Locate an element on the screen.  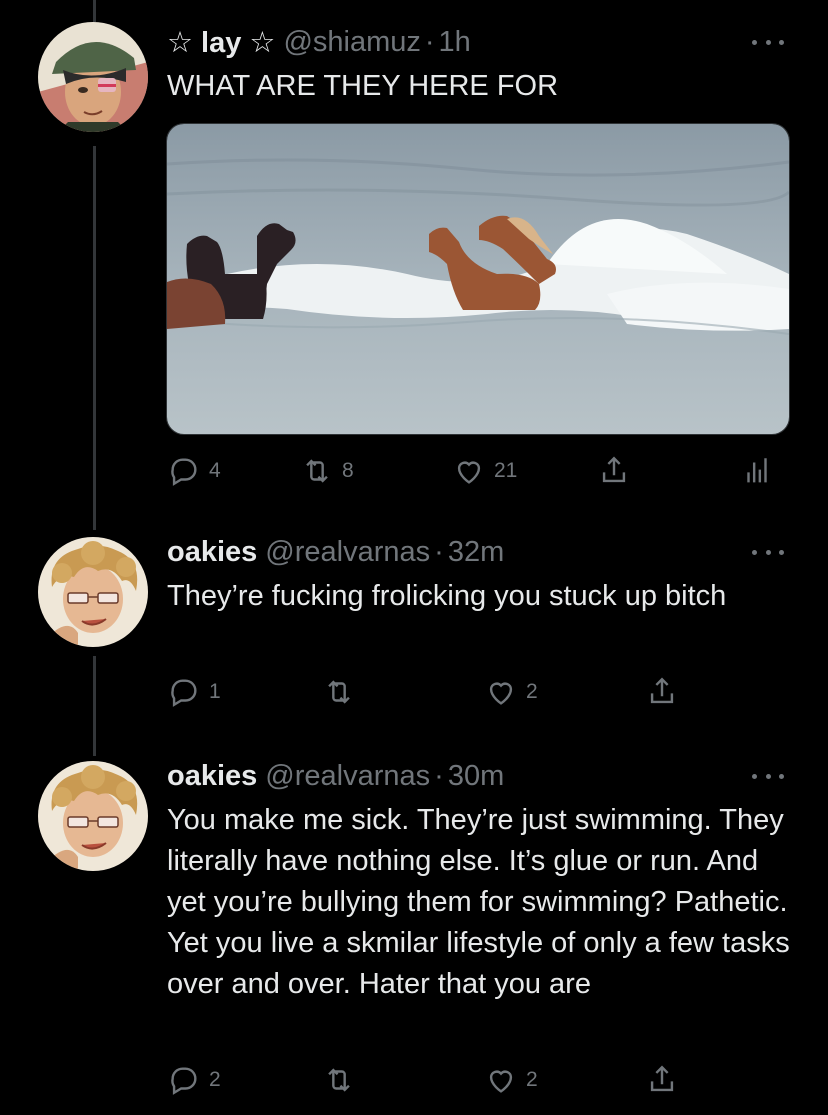
tweet-header: ☆ lay ☆ @shiamuz · 1h is located at coordinates (319, 42).